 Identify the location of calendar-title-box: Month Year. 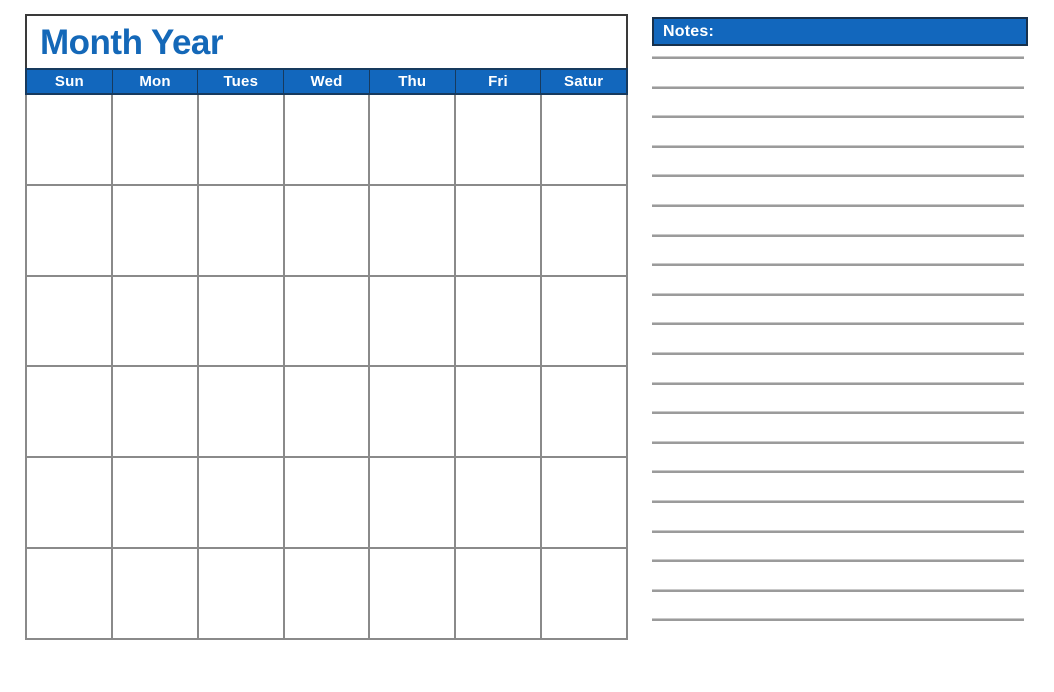
(326, 41).